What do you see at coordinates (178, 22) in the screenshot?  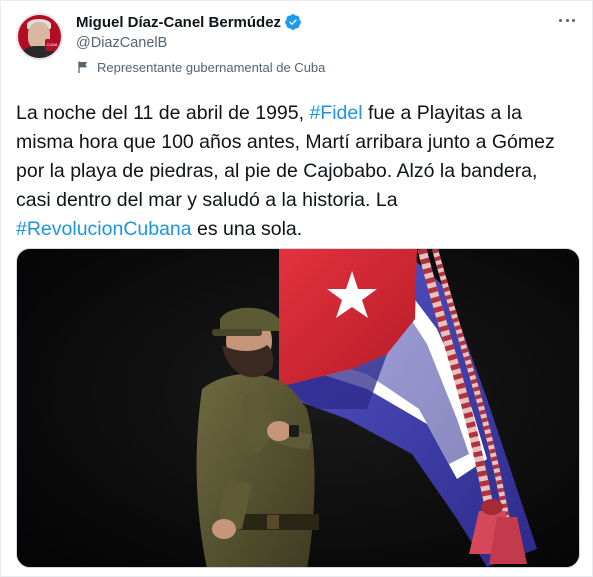 I see `author-display-name: Miguel Díaz-Canel Bermúdez` at bounding box center [178, 22].